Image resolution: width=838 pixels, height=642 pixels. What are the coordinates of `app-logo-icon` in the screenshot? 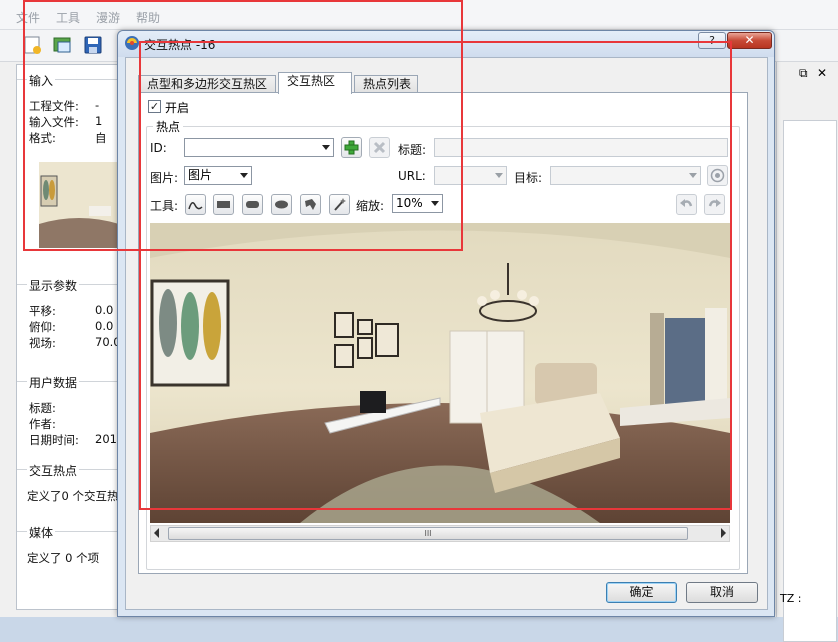 It's located at (132, 43).